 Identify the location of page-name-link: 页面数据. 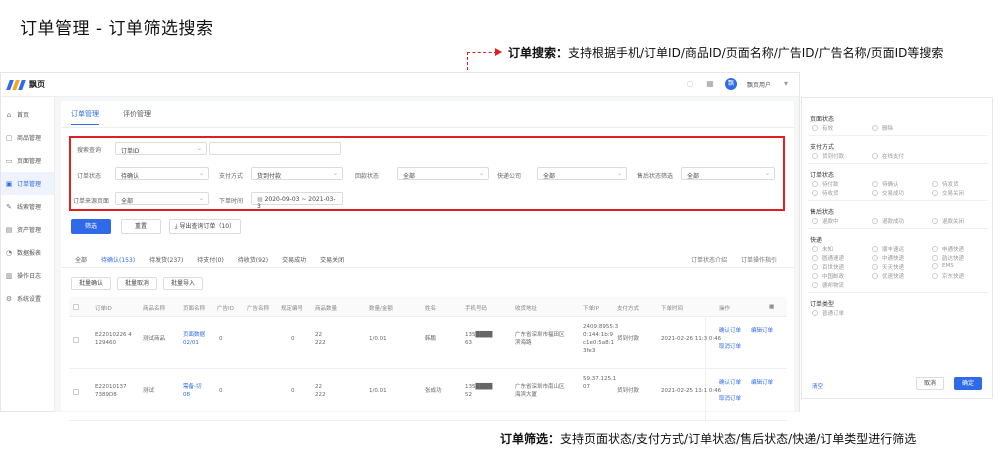
(194, 335).